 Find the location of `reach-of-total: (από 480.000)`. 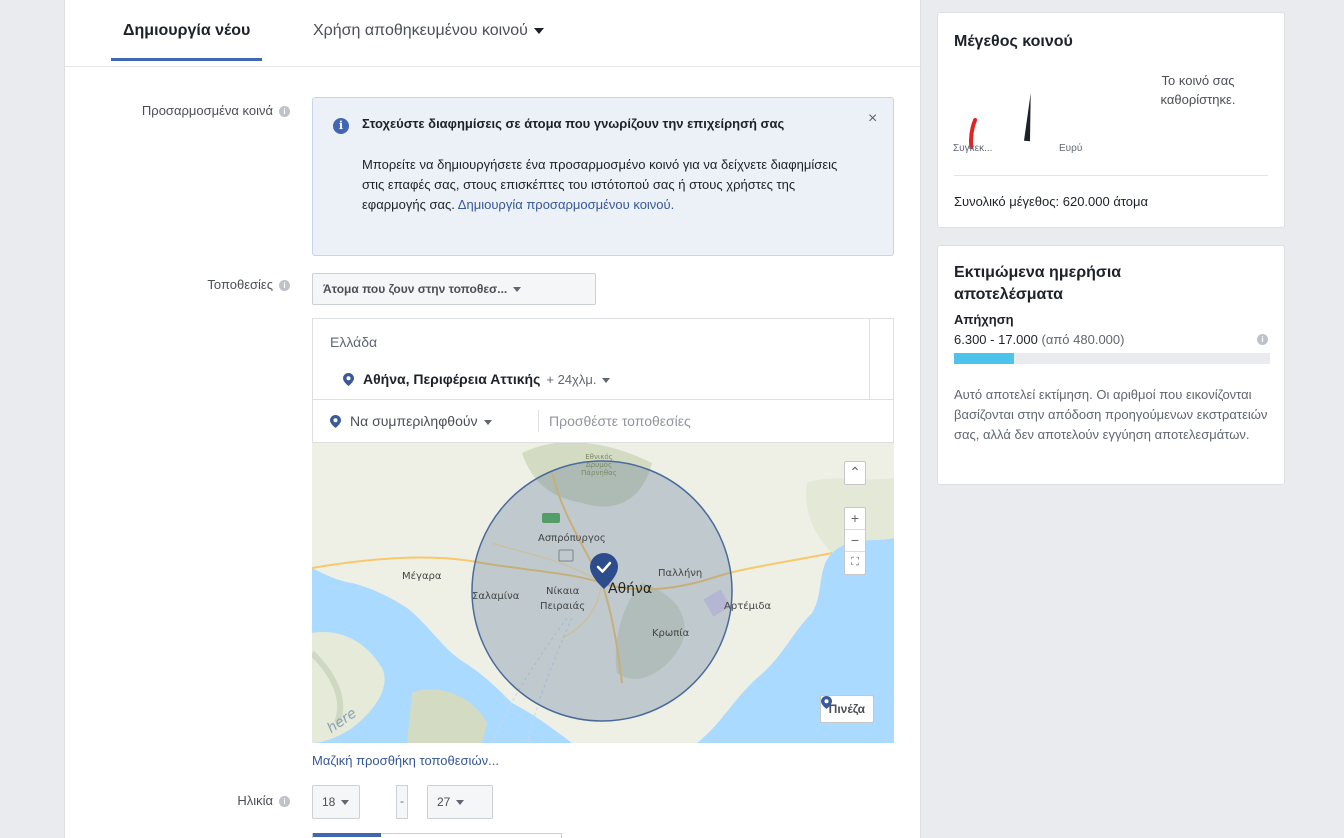

reach-of-total: (από 480.000) is located at coordinates (1083, 339).